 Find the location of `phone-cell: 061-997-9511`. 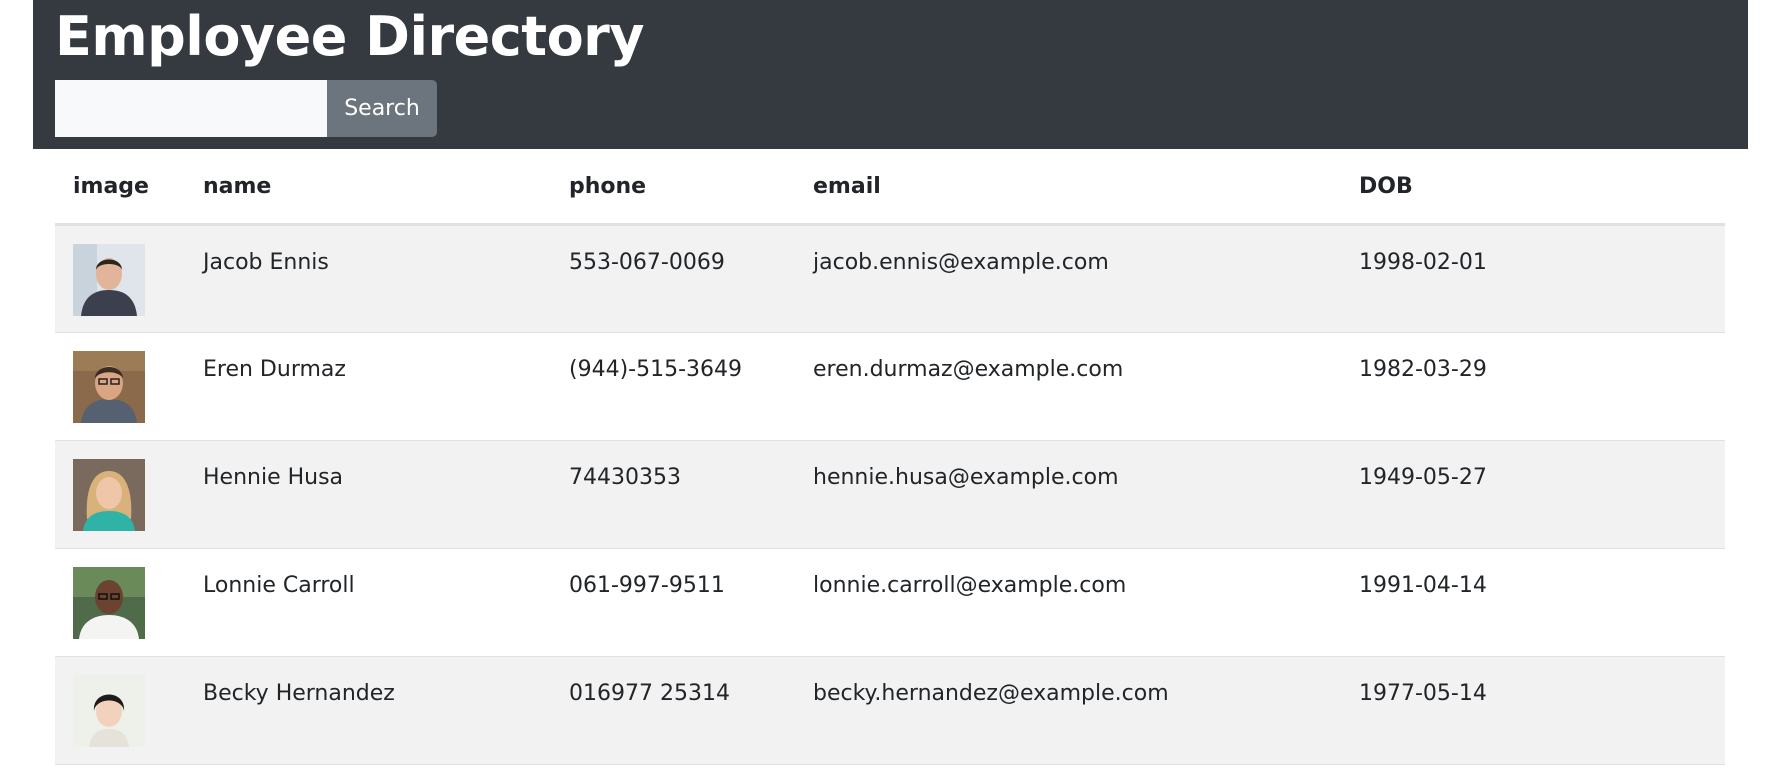

phone-cell: 061-997-9511 is located at coordinates (673, 602).